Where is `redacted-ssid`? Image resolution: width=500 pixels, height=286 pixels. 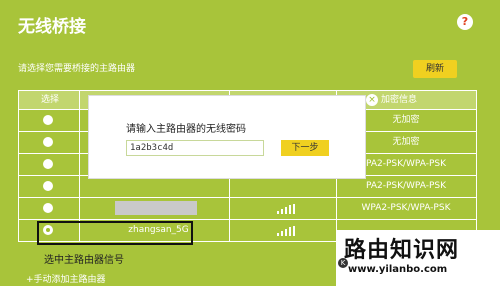
redacted-ssid is located at coordinates (156, 208).